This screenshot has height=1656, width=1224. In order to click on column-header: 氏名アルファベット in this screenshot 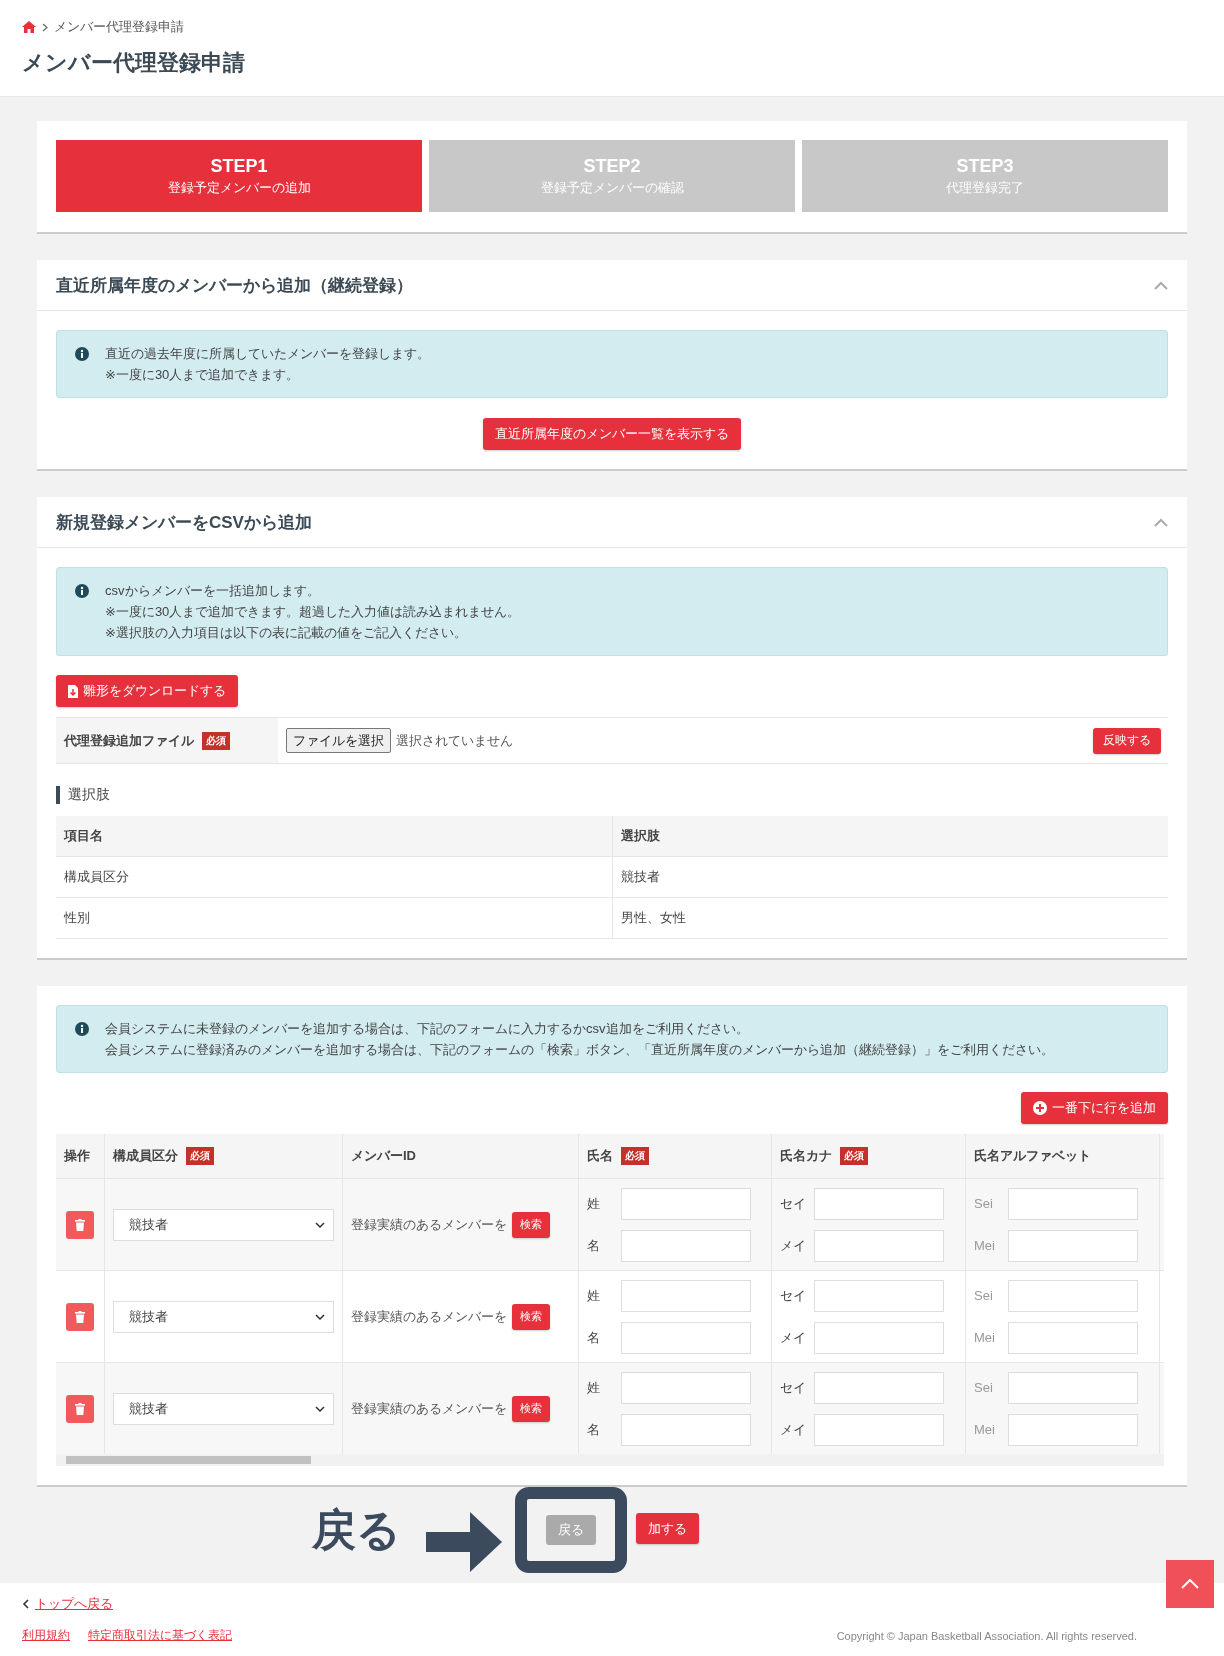, I will do `click(1062, 1156)`.